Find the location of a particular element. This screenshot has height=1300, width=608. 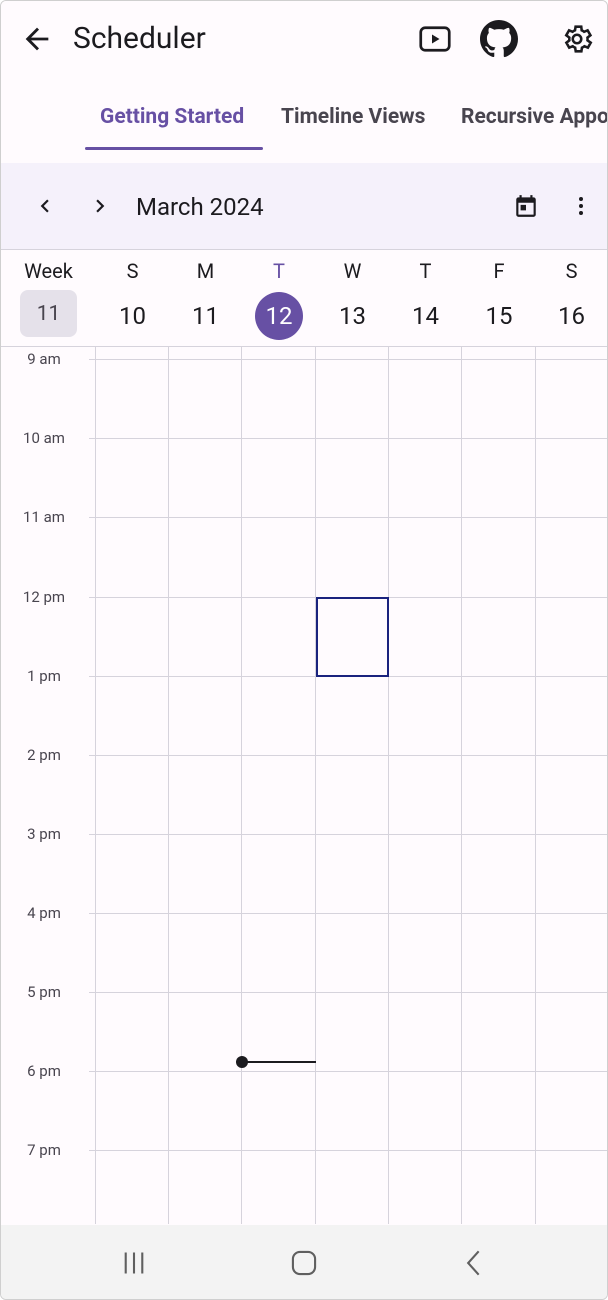

day-date: 13 is located at coordinates (352, 316).